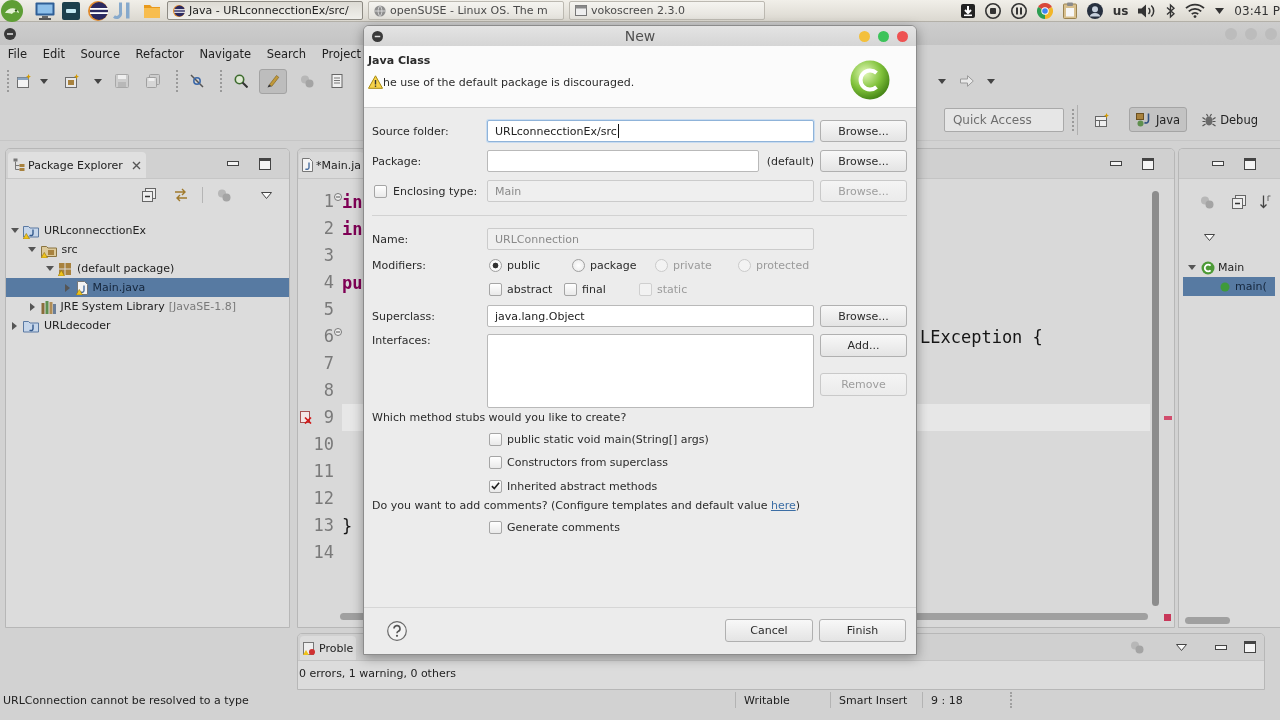  I want to click on tree-item: Main, so click(1229, 267).